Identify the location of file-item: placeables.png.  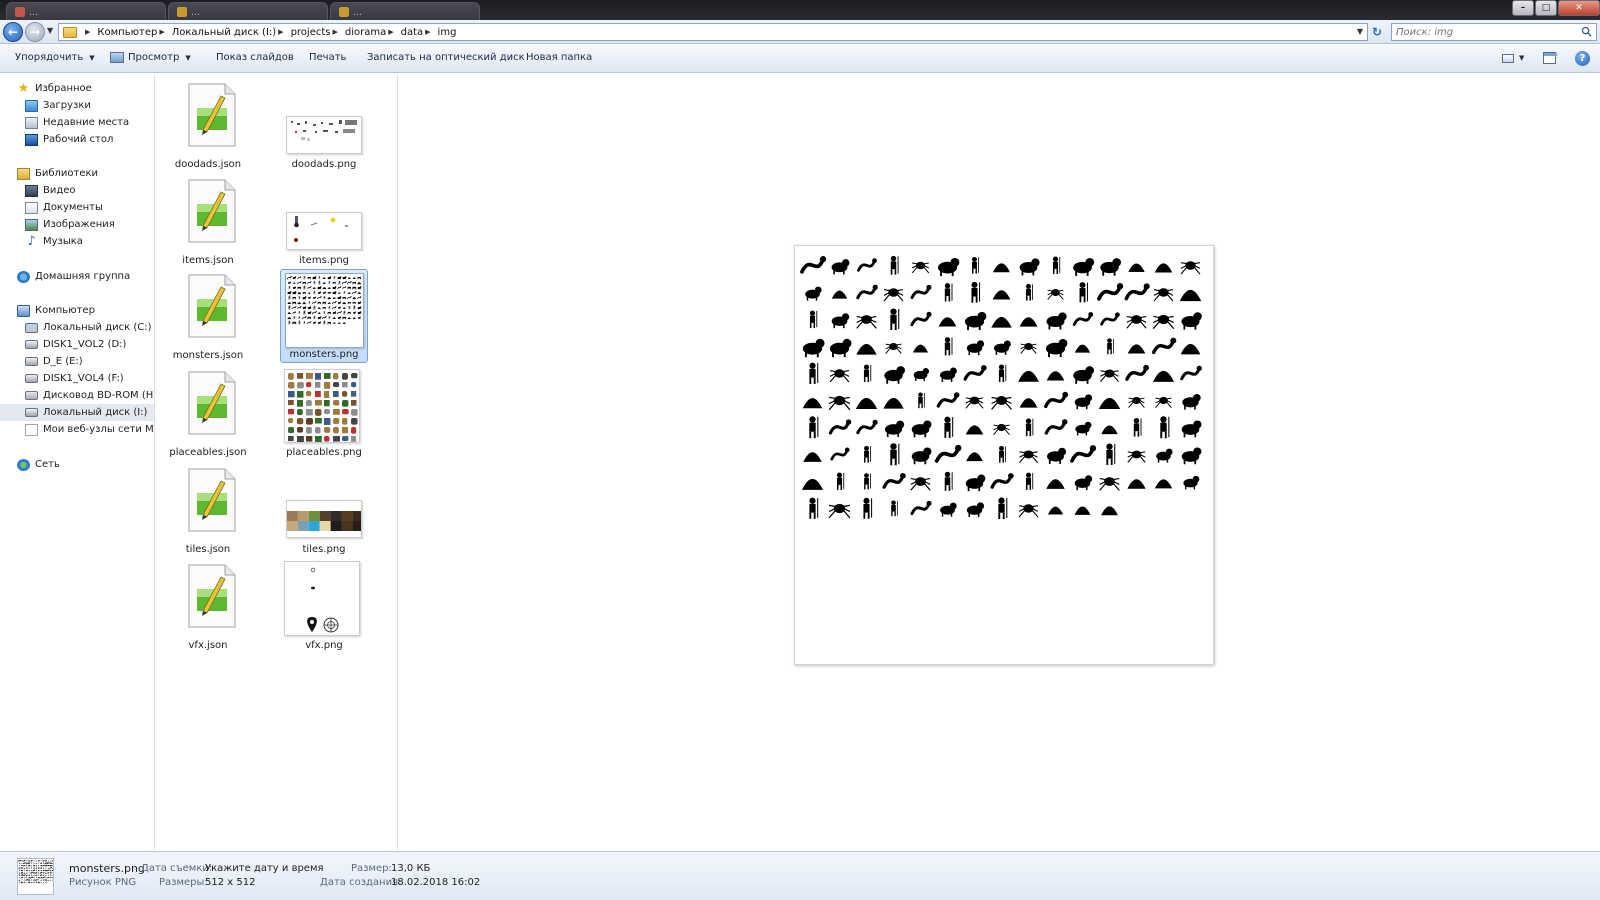
(324, 413).